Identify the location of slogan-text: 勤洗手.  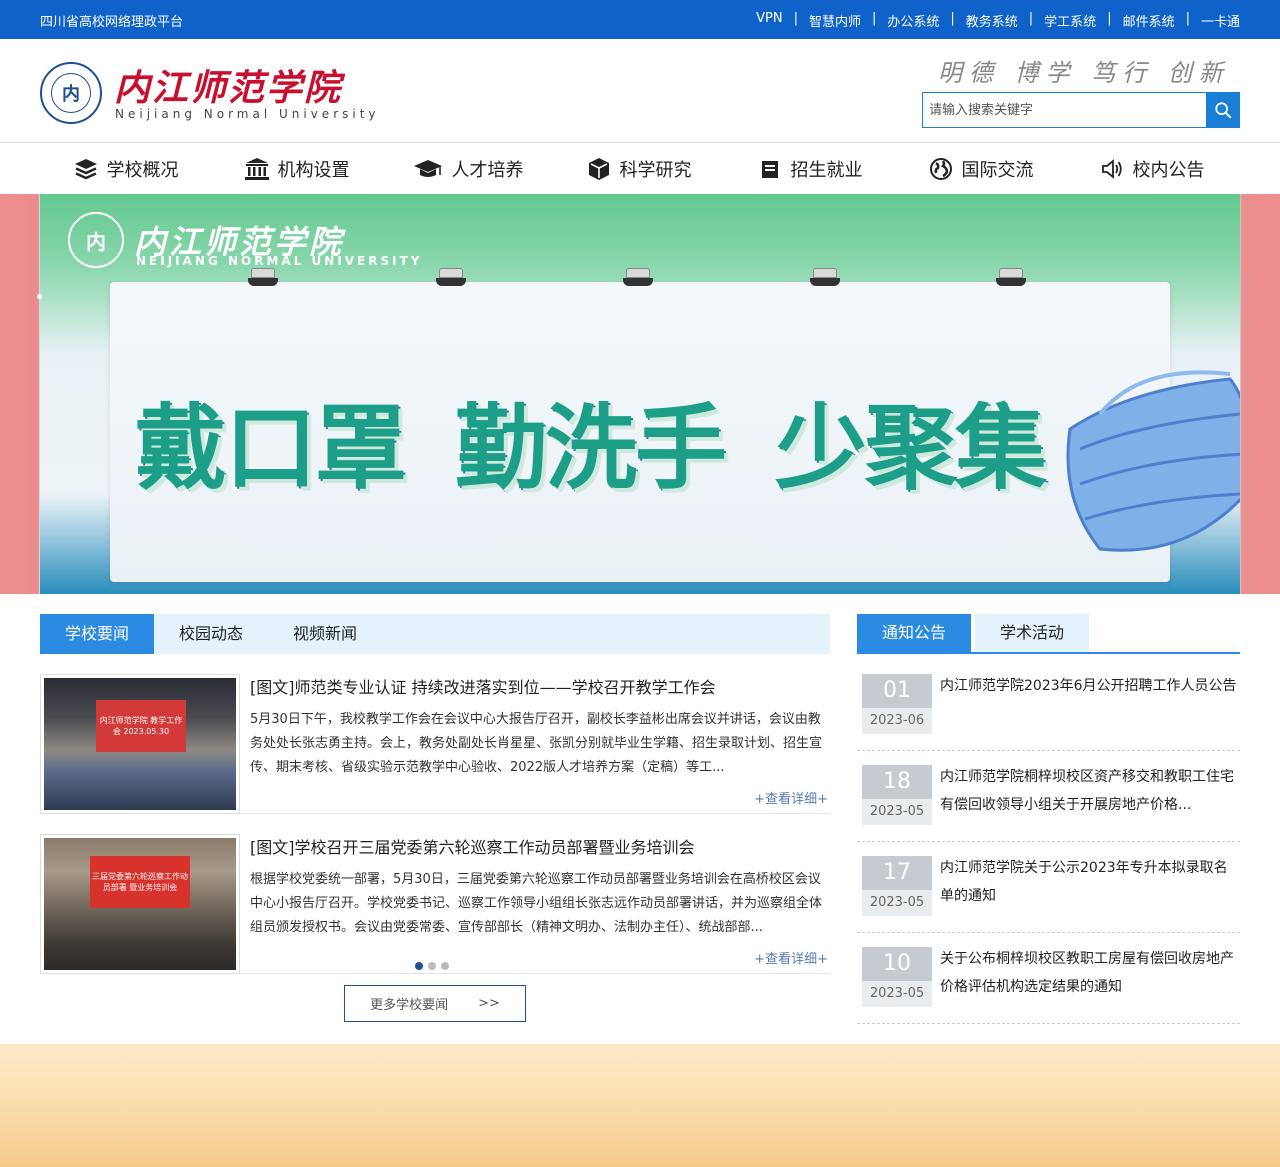
(591, 448).